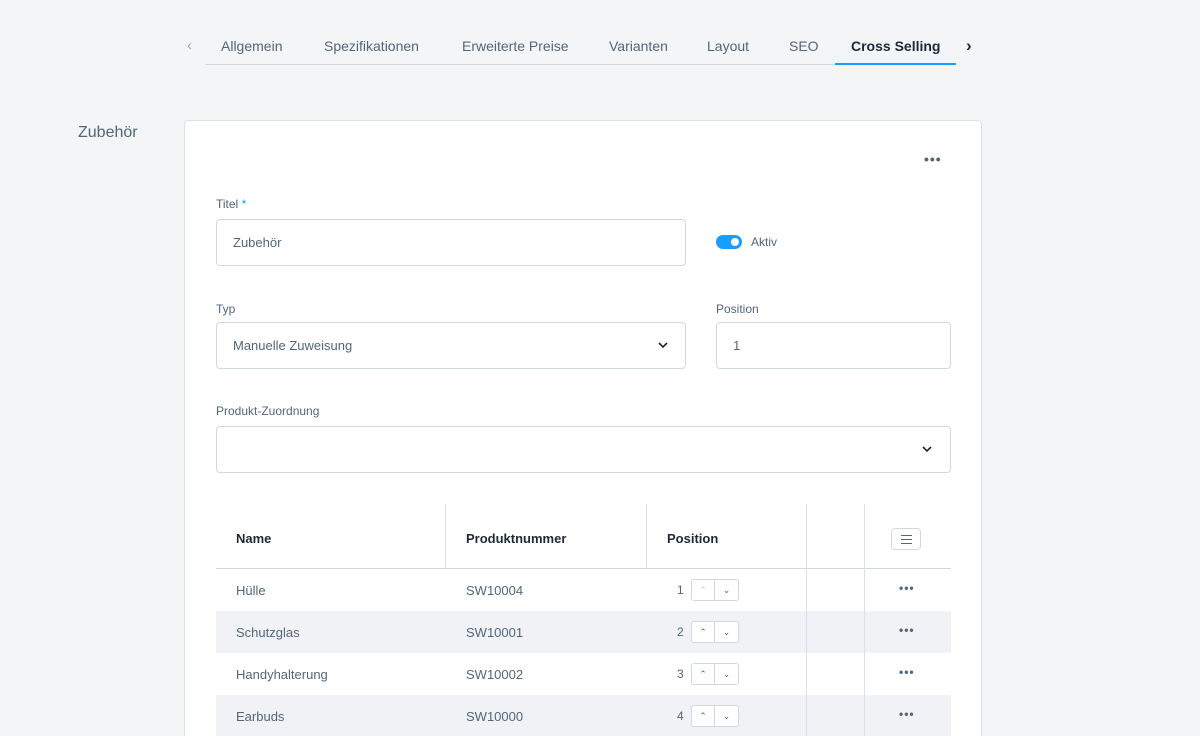 Image resolution: width=1200 pixels, height=736 pixels. Describe the element at coordinates (451, 345) in the screenshot. I see `type-select: Manuelle Zuweisung` at that location.